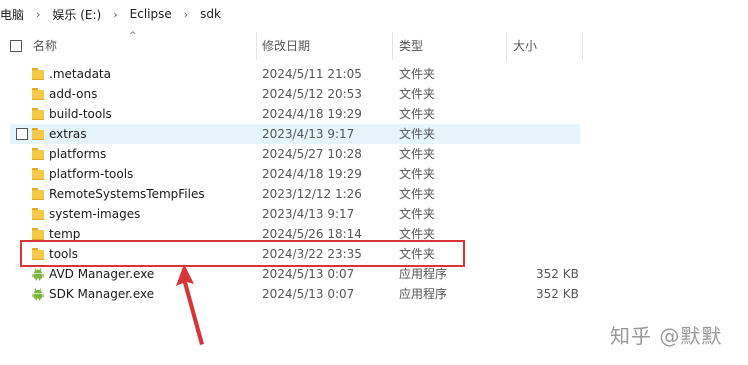 This screenshot has height=365, width=748. What do you see at coordinates (73, 94) in the screenshot?
I see `file-name: add-ons` at bounding box center [73, 94].